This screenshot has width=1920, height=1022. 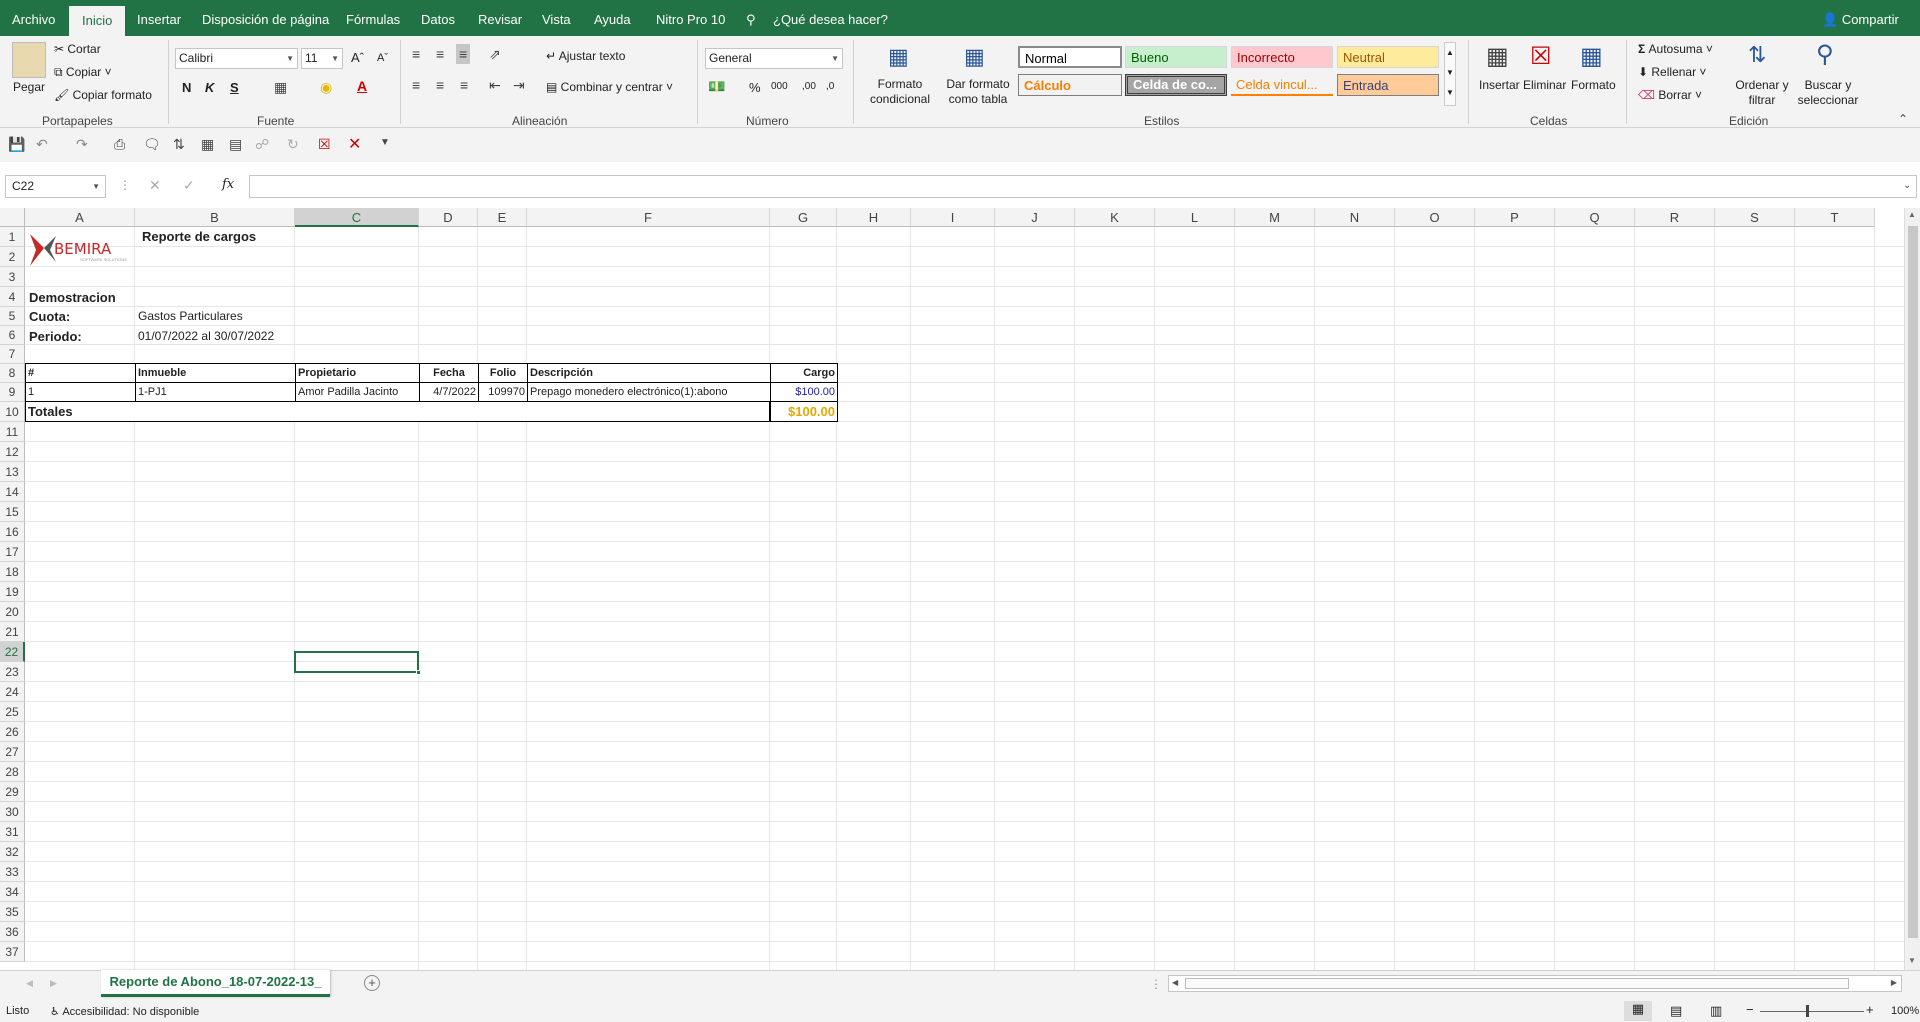 I want to click on link-icon: ☍, so click(x=262, y=144).